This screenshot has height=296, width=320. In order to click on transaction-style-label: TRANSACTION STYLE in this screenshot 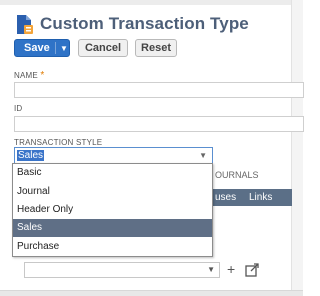, I will do `click(58, 142)`.